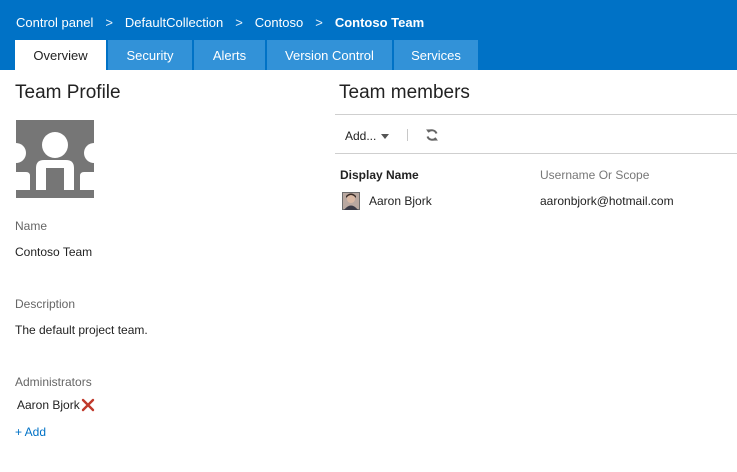 Image resolution: width=737 pixels, height=472 pixels. Describe the element at coordinates (432, 135) in the screenshot. I see `refresh-icon` at that location.